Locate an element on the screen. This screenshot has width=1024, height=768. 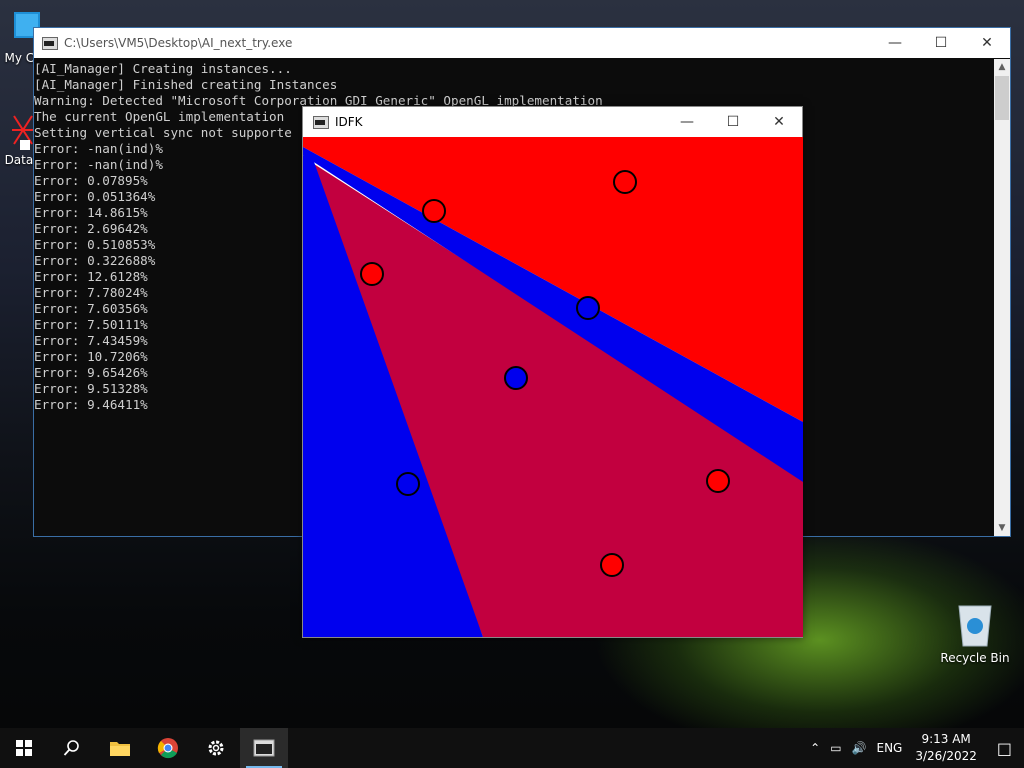
search-icon is located at coordinates (71, 748).